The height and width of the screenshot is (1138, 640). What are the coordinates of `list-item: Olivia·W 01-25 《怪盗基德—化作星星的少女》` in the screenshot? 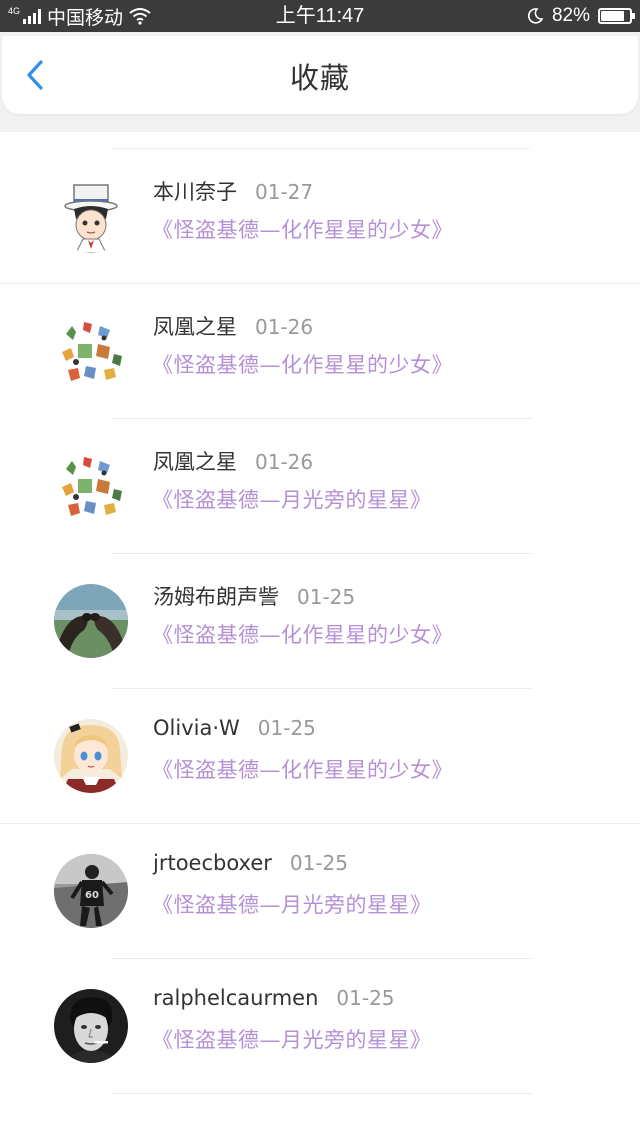 It's located at (320, 755).